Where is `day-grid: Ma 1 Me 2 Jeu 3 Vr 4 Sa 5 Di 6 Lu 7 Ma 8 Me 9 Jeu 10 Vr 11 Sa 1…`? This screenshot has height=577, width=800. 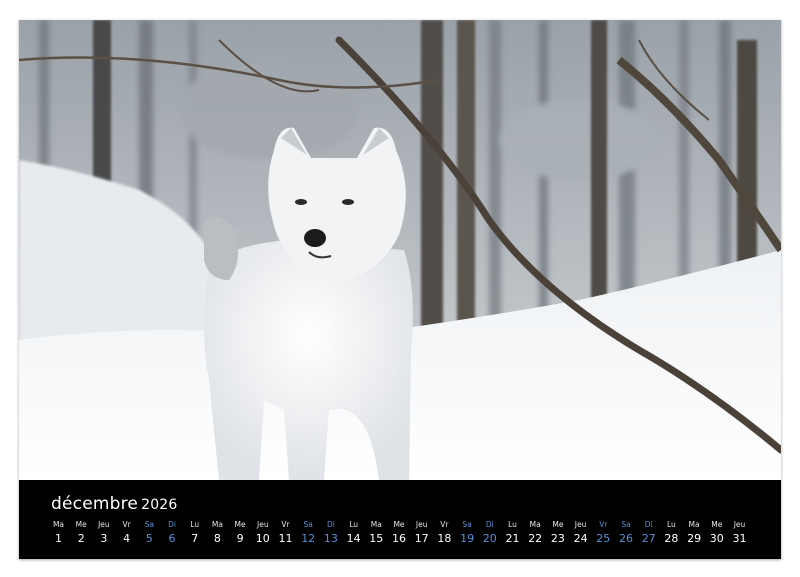
day-grid: Ma 1 Me 2 Jeu 3 Vr 4 Sa 5 Di 6 Lu 7 Ma 8 Me 9 Jeu 10 Vr 11 Sa 1… is located at coordinates (402, 537).